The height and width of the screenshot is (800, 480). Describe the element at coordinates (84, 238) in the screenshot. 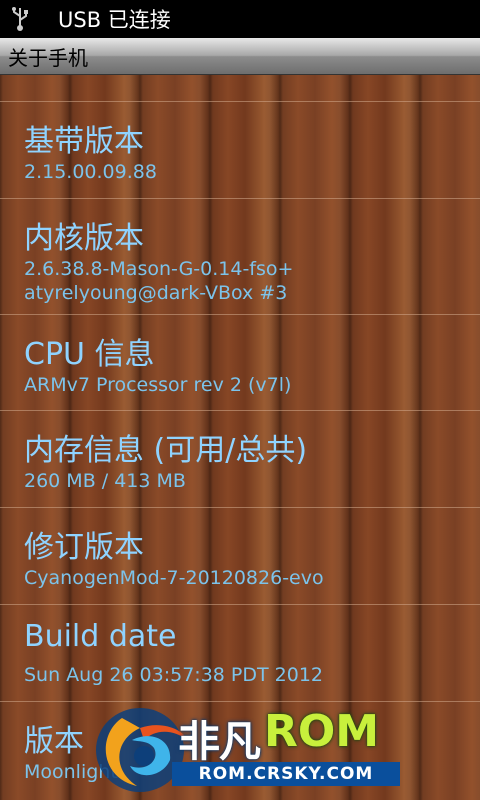

I see `item-title: 内核版本` at that location.